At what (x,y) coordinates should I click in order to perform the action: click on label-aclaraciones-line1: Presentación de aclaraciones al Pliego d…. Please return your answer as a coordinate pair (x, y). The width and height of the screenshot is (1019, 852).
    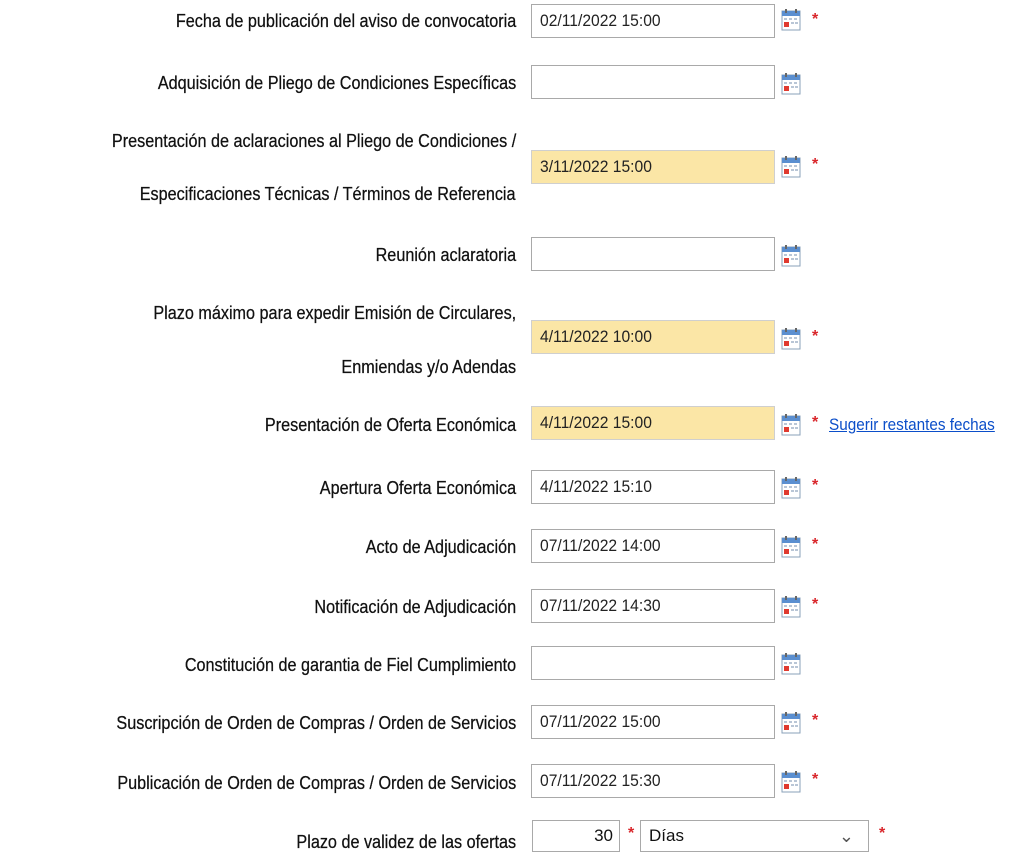
    Looking at the image, I should click on (314, 141).